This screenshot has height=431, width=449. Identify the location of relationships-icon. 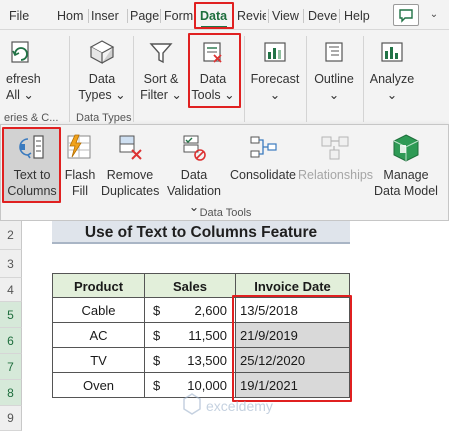
(335, 148).